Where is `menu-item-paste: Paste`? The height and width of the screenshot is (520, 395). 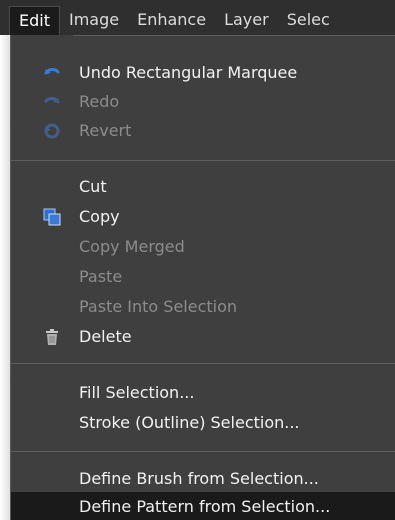
menu-item-paste: Paste is located at coordinates (203, 277).